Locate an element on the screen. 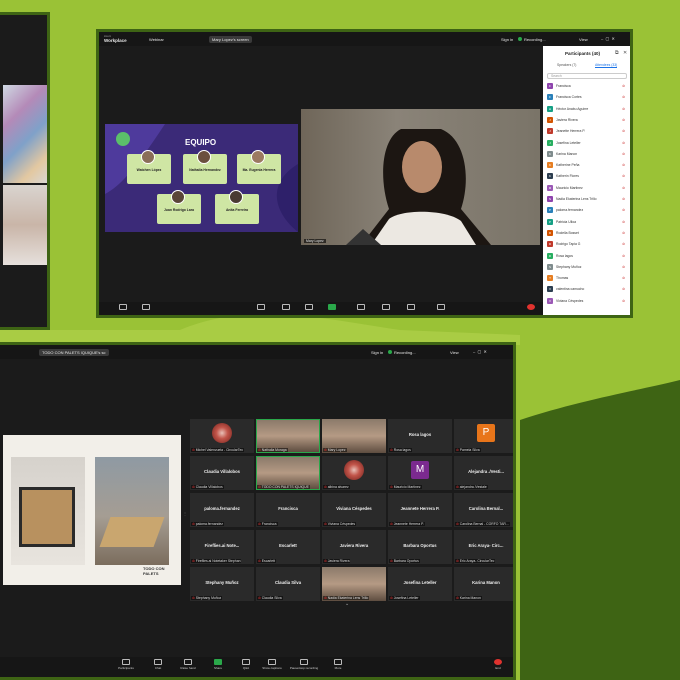  gallery-next-icon: ⌄ is located at coordinates (347, 604).